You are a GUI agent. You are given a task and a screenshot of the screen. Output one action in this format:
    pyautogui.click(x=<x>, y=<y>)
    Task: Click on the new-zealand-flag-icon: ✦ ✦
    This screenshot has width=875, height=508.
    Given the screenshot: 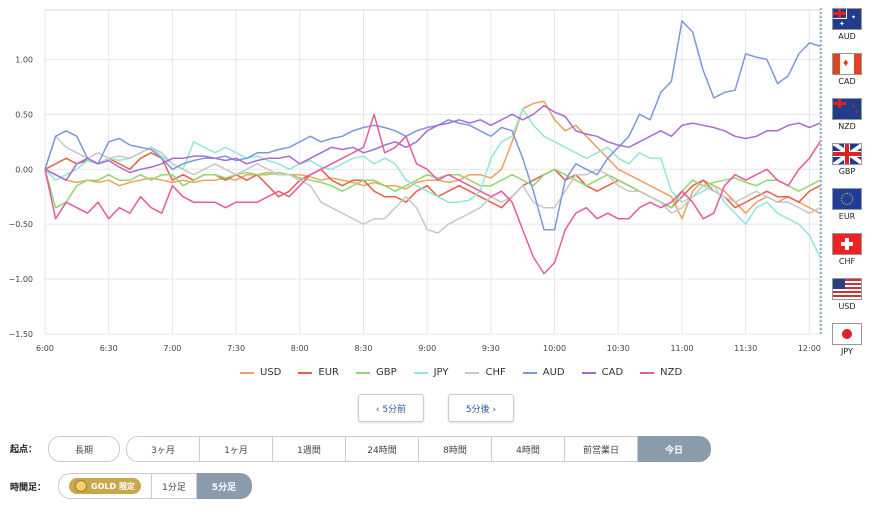 What is the action you would take?
    pyautogui.click(x=847, y=109)
    